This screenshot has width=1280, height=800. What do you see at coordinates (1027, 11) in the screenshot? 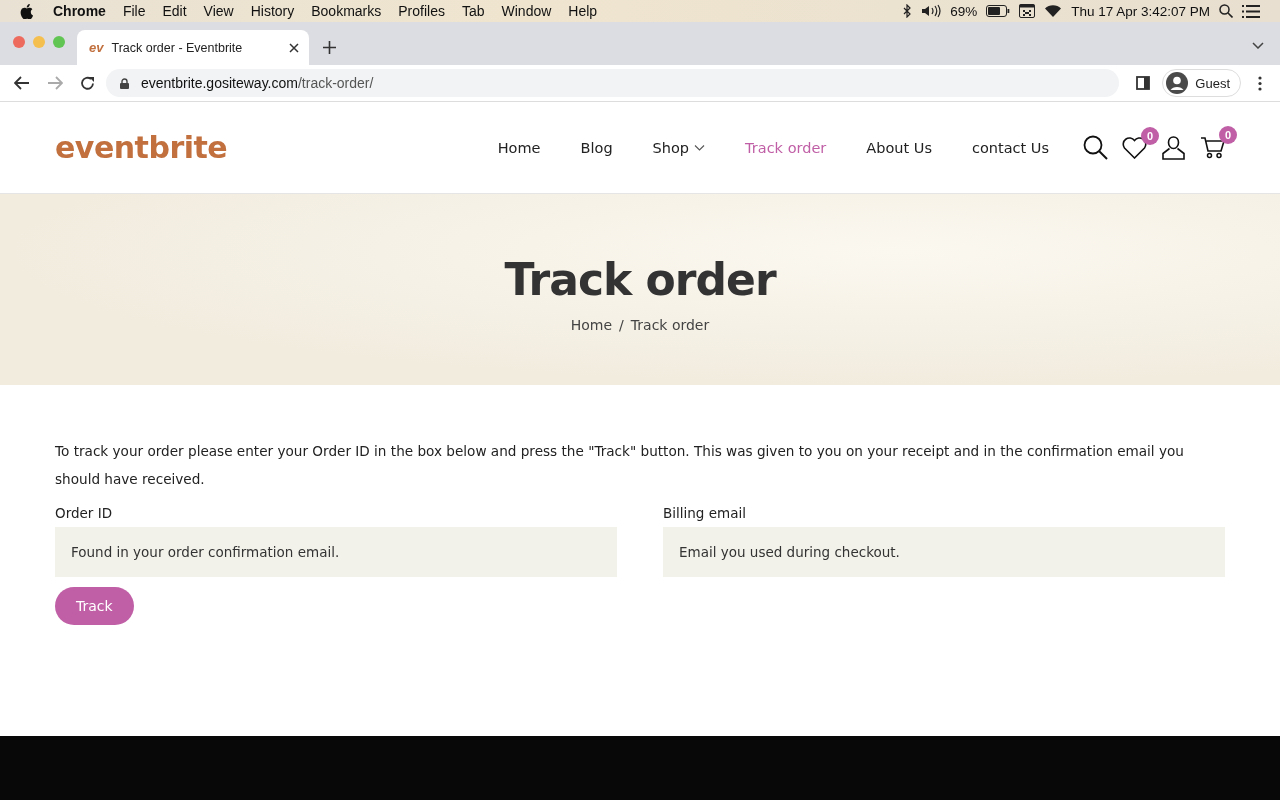
I see `keyboard-shortcut-icon` at bounding box center [1027, 11].